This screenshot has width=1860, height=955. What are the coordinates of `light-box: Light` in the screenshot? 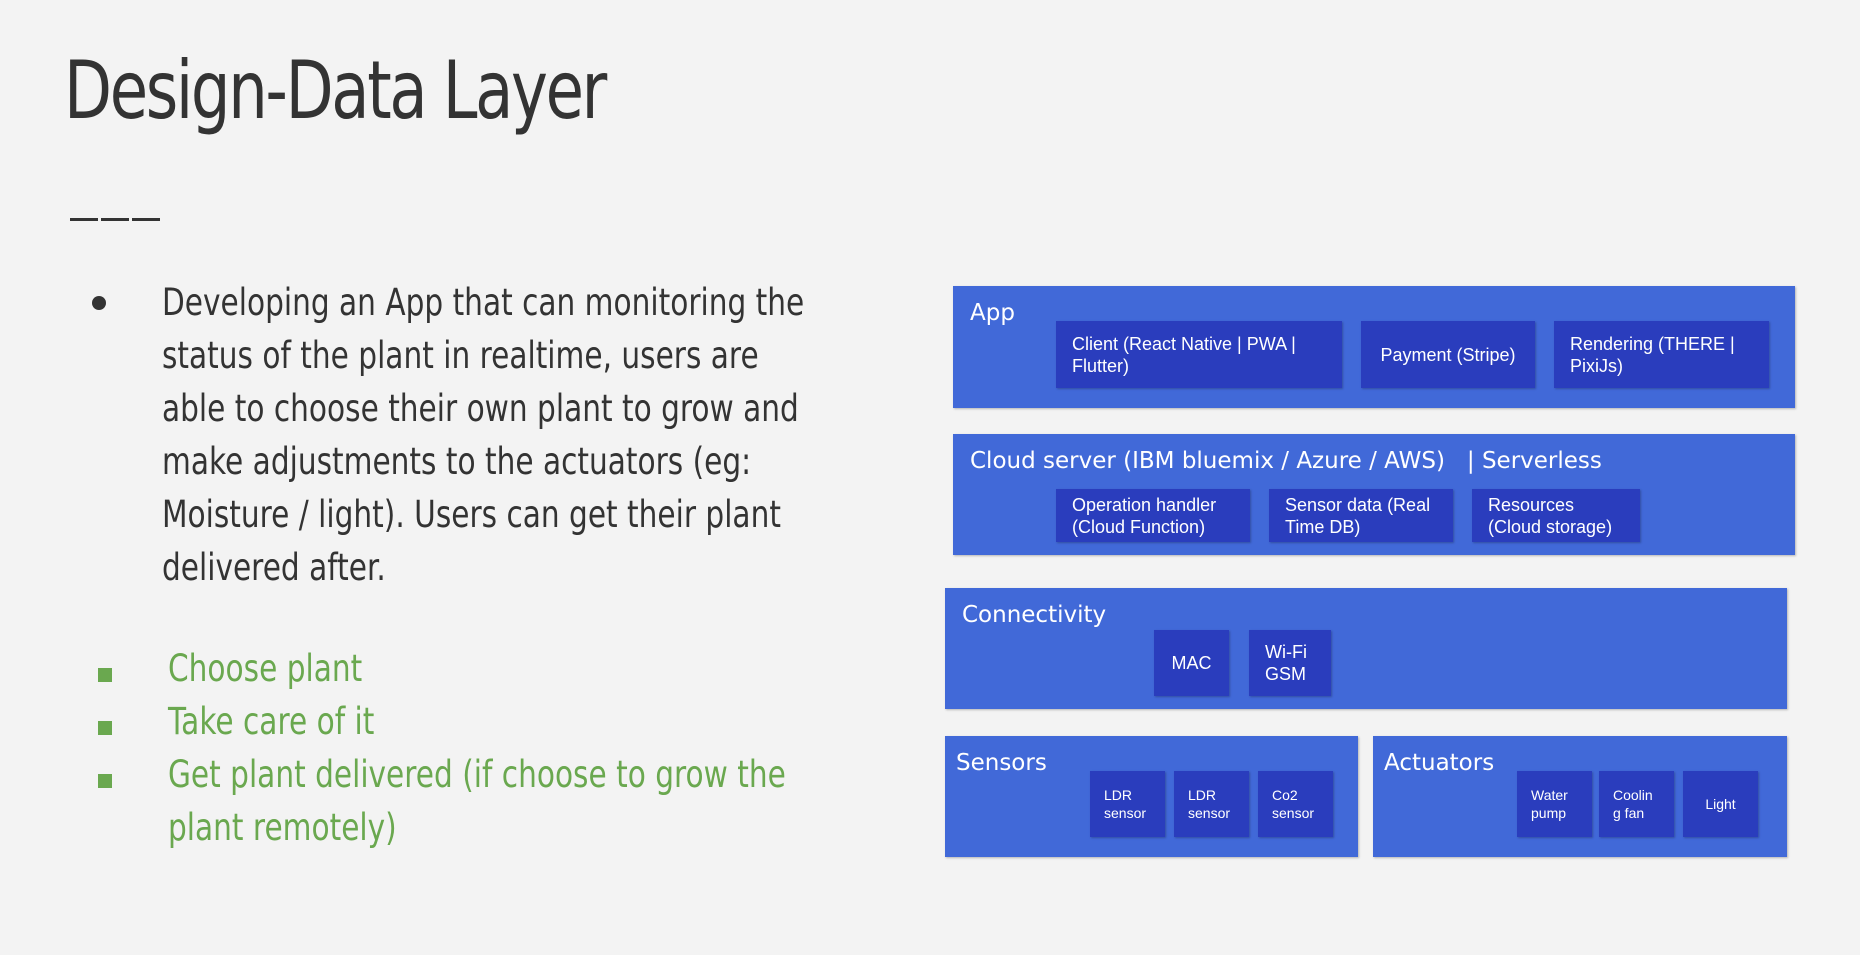 It's located at (1720, 804).